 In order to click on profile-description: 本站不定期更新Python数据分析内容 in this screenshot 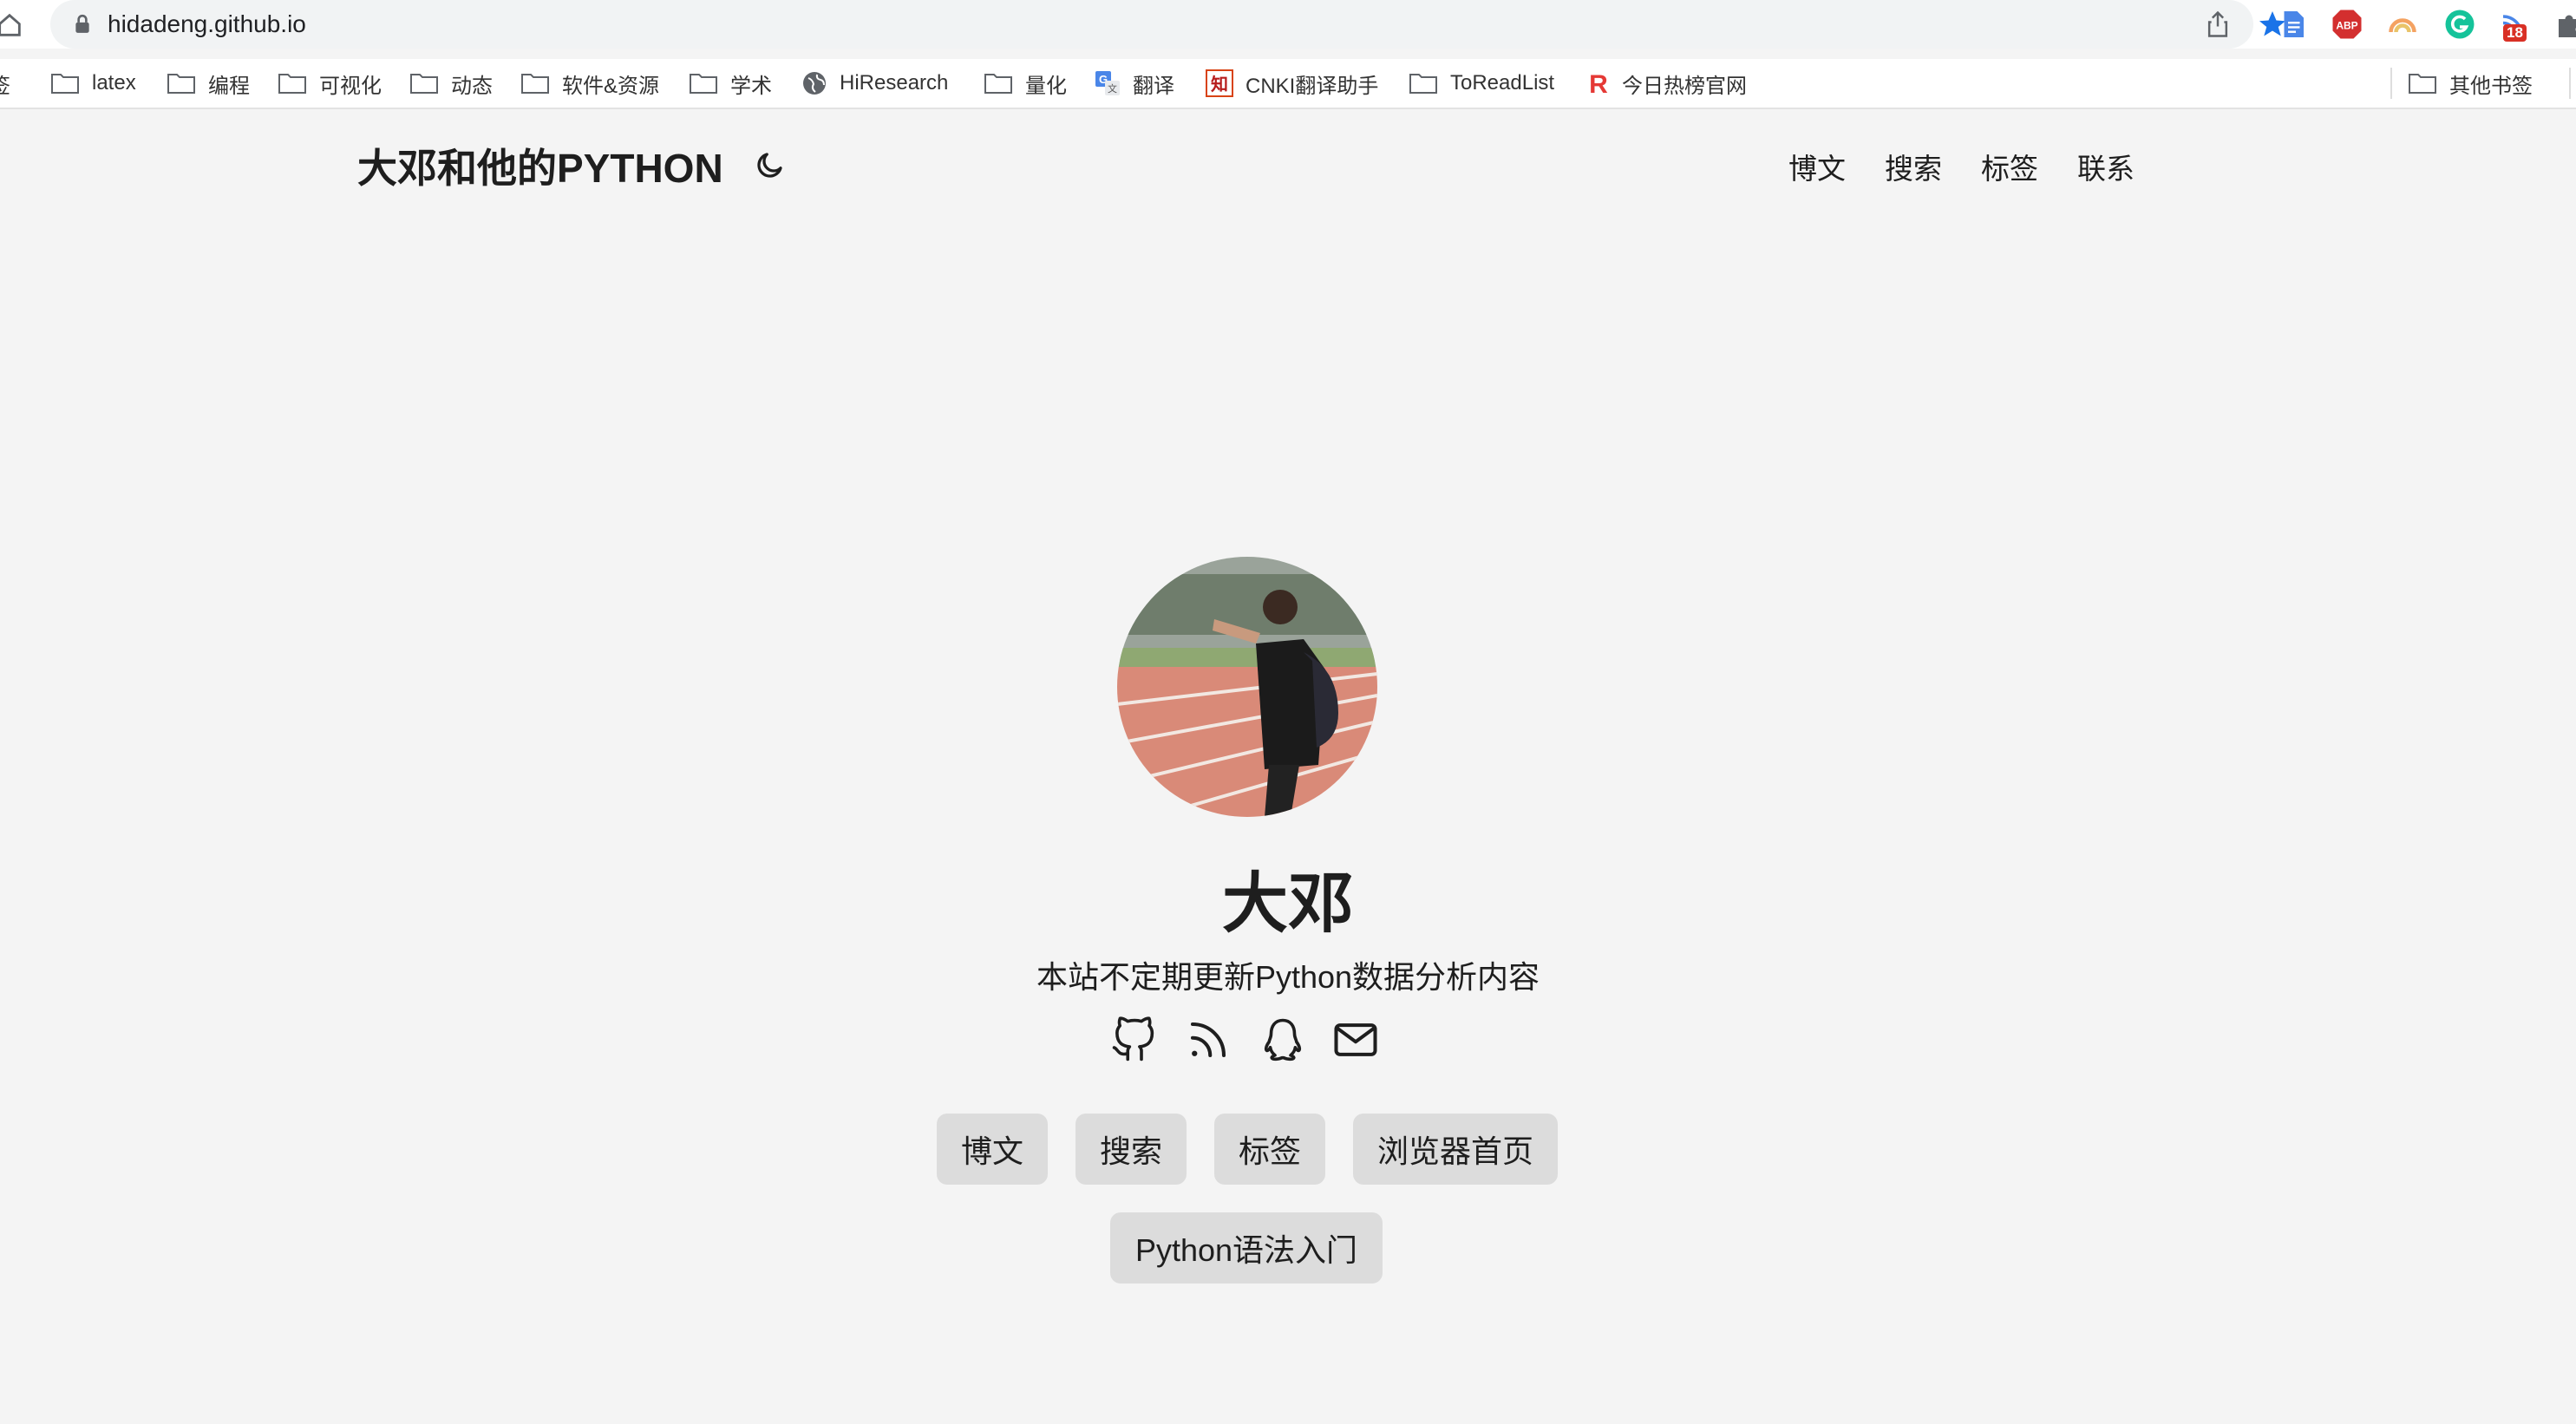, I will do `click(1288, 977)`.